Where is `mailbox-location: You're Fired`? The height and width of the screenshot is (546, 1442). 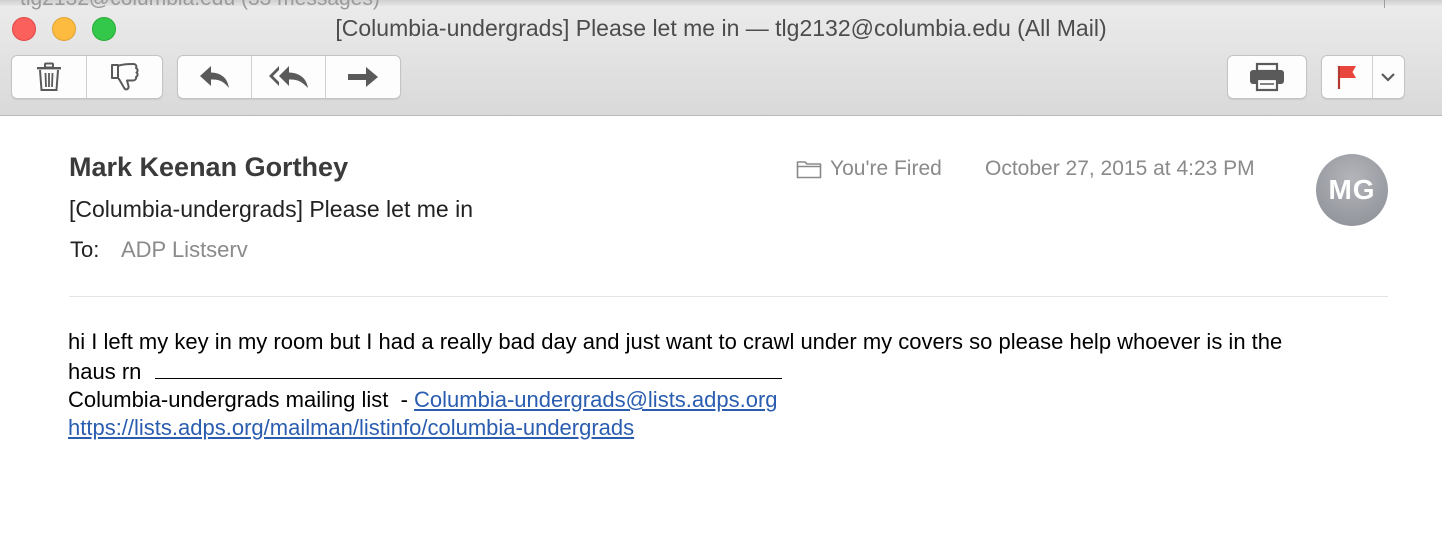 mailbox-location: You're Fired is located at coordinates (869, 169).